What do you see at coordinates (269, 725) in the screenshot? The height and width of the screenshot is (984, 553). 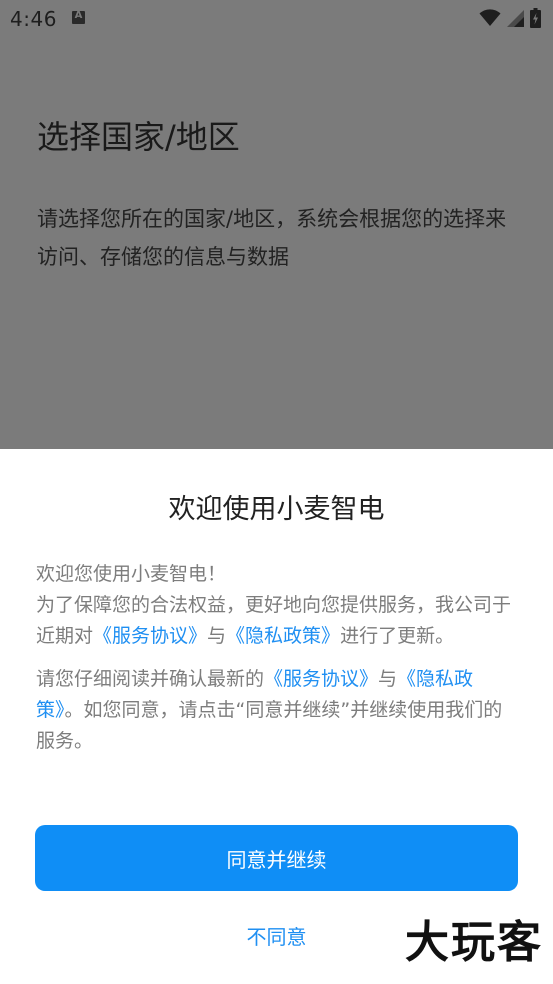 I see `dialog-text: 。如您同意，请点击“同意并继续”并继续使用我们的服务。` at bounding box center [269, 725].